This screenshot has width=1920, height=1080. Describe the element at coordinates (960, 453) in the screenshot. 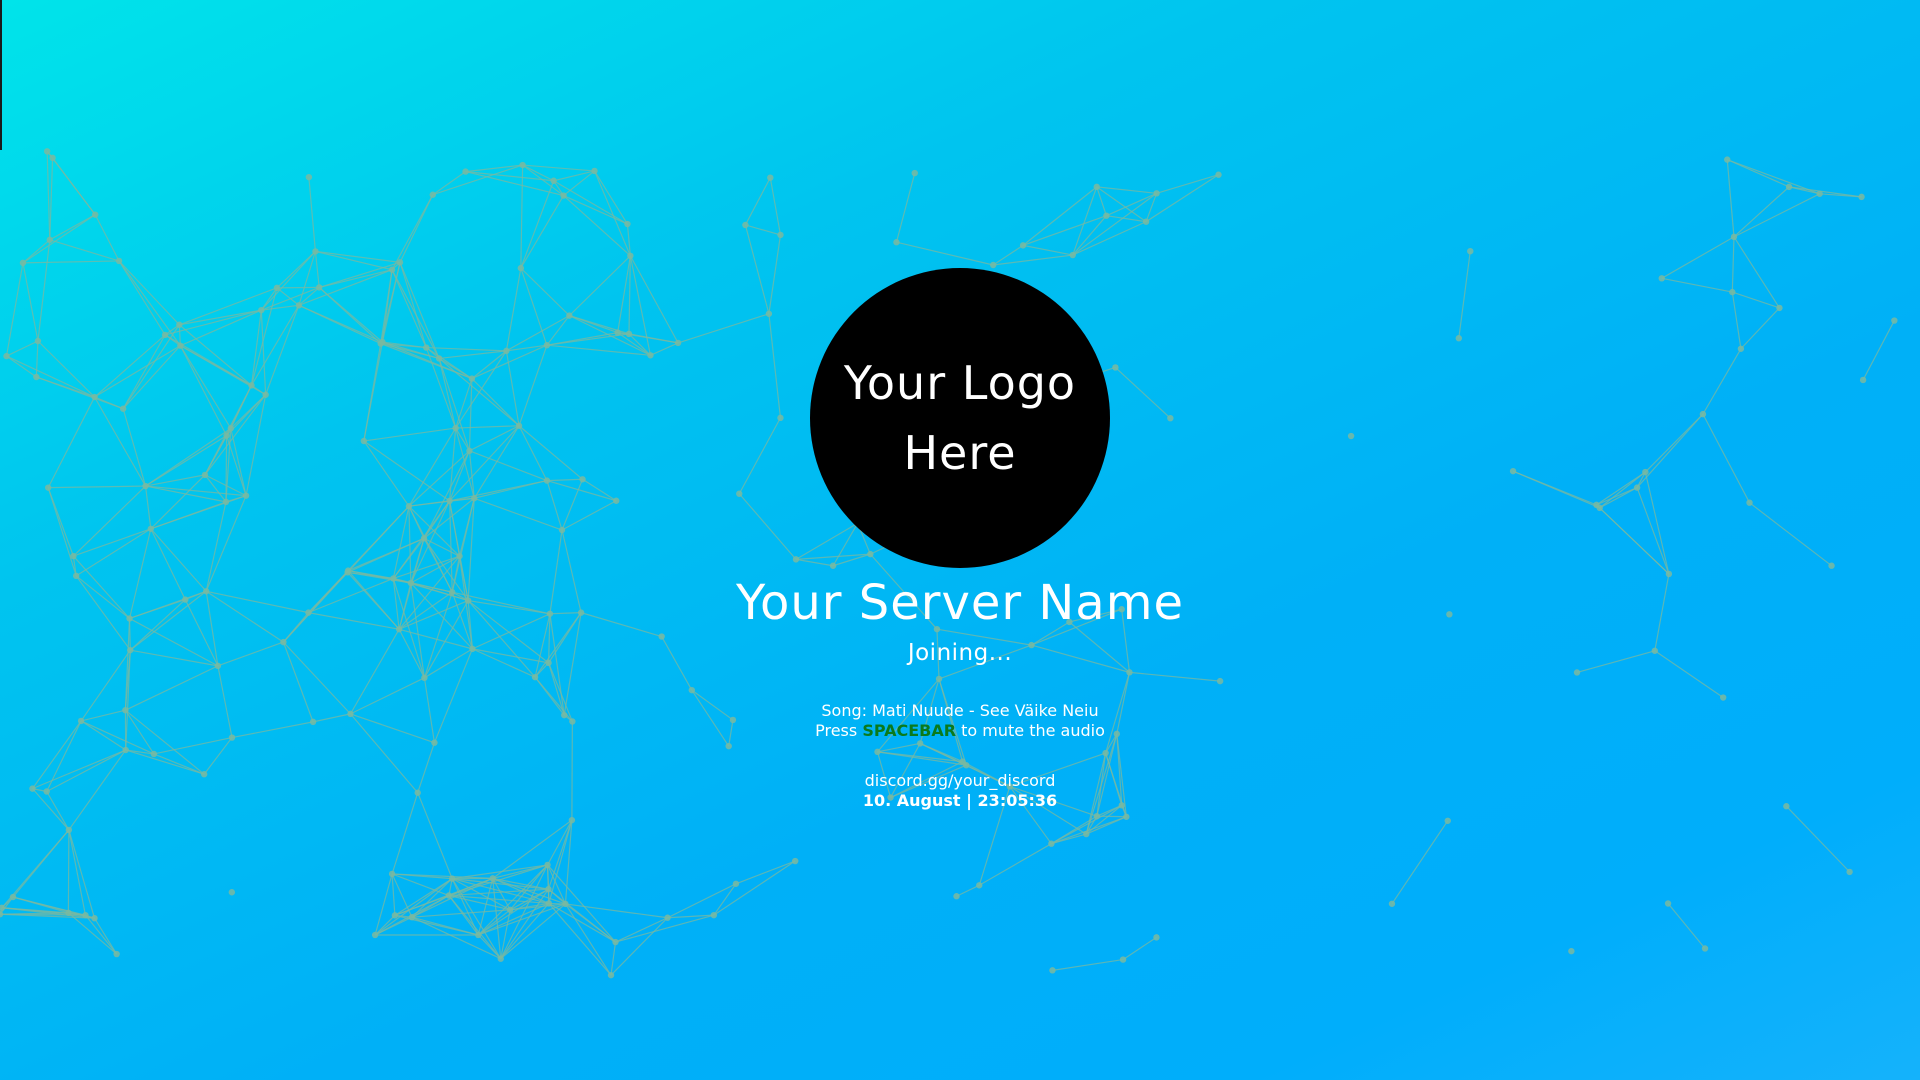

I see `logo-line-2: Here` at that location.